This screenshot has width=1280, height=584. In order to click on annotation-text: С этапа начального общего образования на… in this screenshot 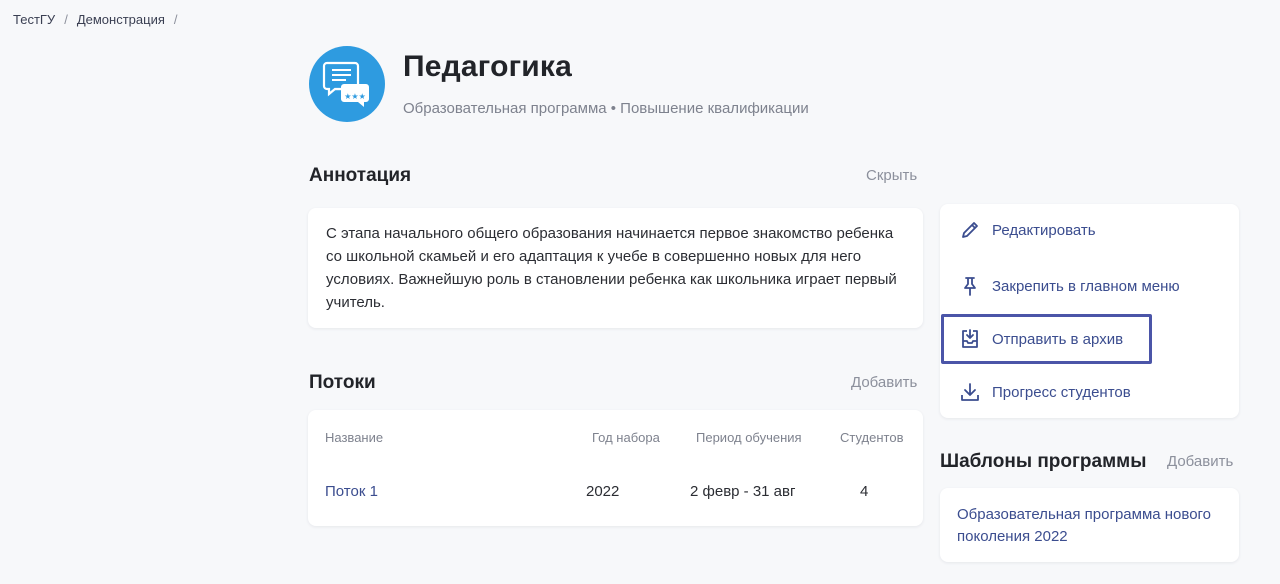, I will do `click(611, 268)`.